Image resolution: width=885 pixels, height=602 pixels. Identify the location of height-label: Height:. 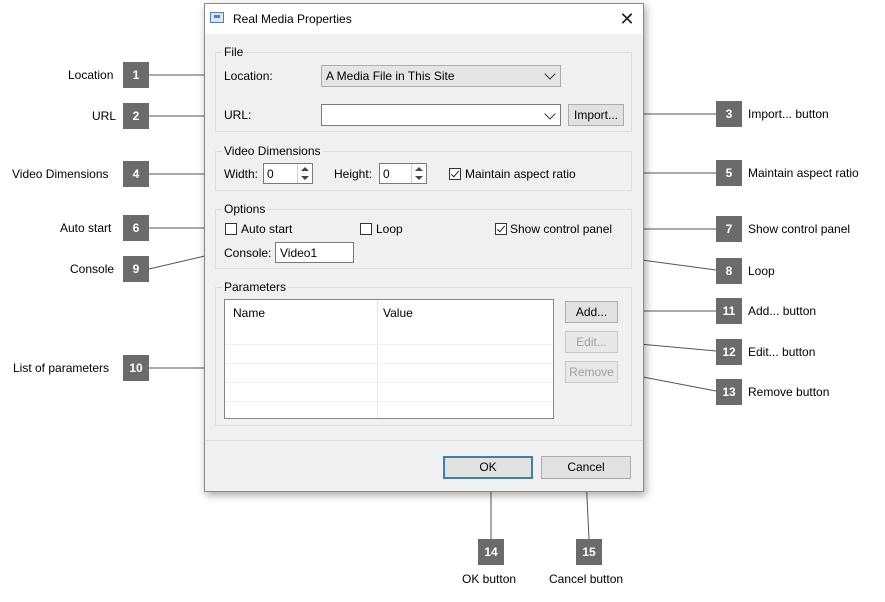
(353, 174).